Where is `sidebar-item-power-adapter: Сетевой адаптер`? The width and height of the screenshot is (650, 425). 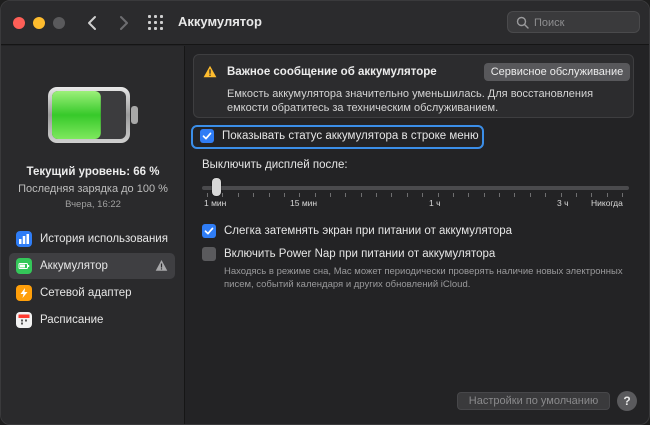
sidebar-item-power-adapter: Сетевой адаптер is located at coordinates (92, 293).